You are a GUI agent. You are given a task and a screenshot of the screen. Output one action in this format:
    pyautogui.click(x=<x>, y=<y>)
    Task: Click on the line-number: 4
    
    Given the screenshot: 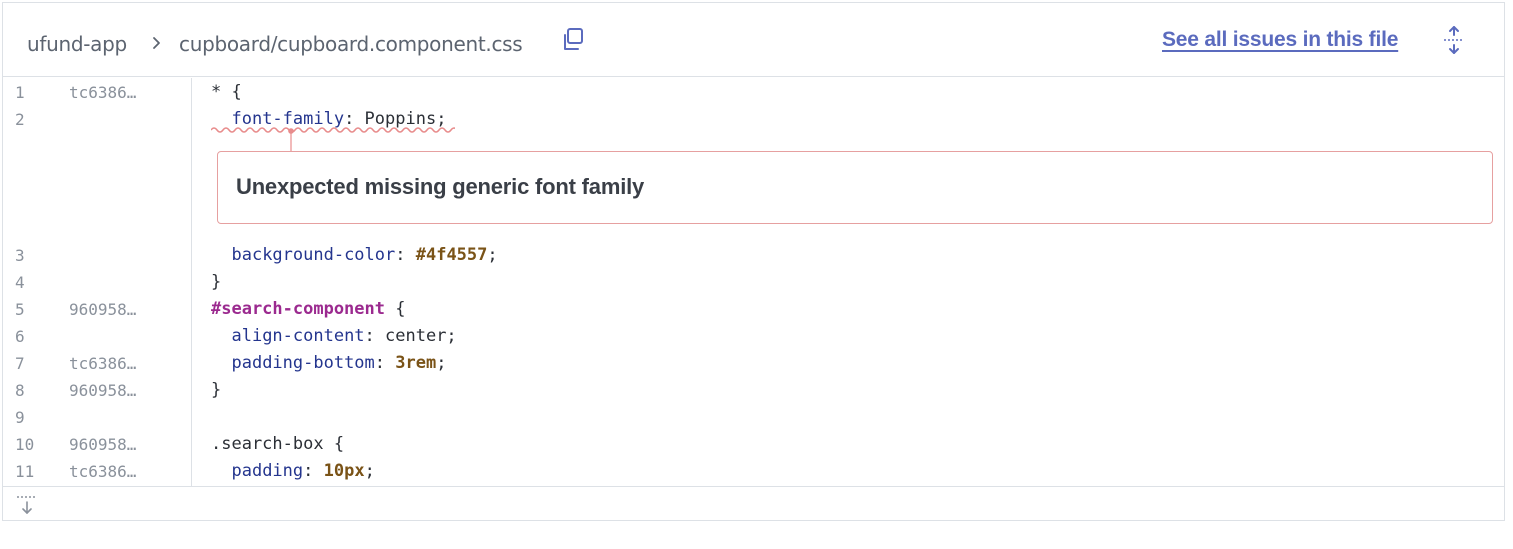 What is the action you would take?
    pyautogui.click(x=20, y=282)
    